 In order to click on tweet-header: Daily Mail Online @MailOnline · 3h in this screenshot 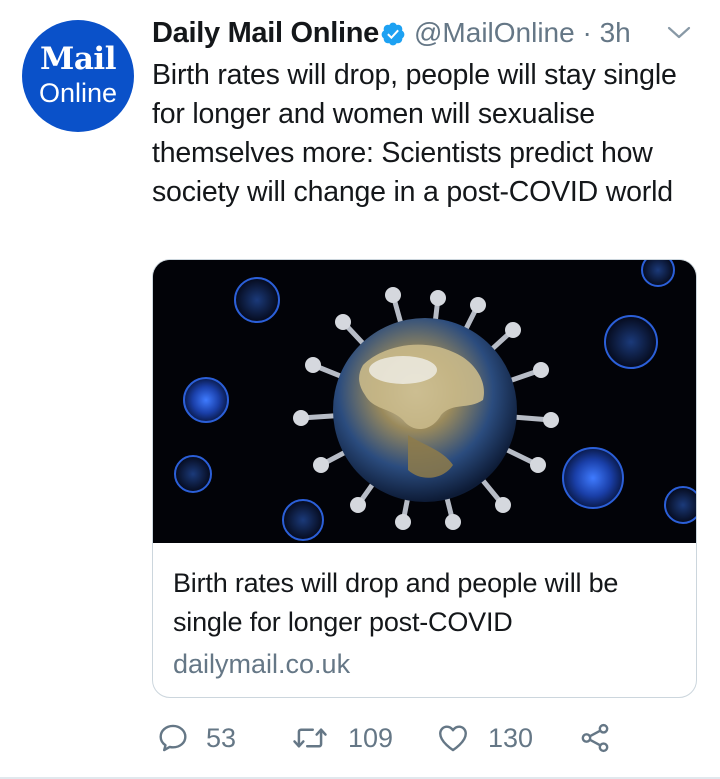, I will do `click(430, 34)`.